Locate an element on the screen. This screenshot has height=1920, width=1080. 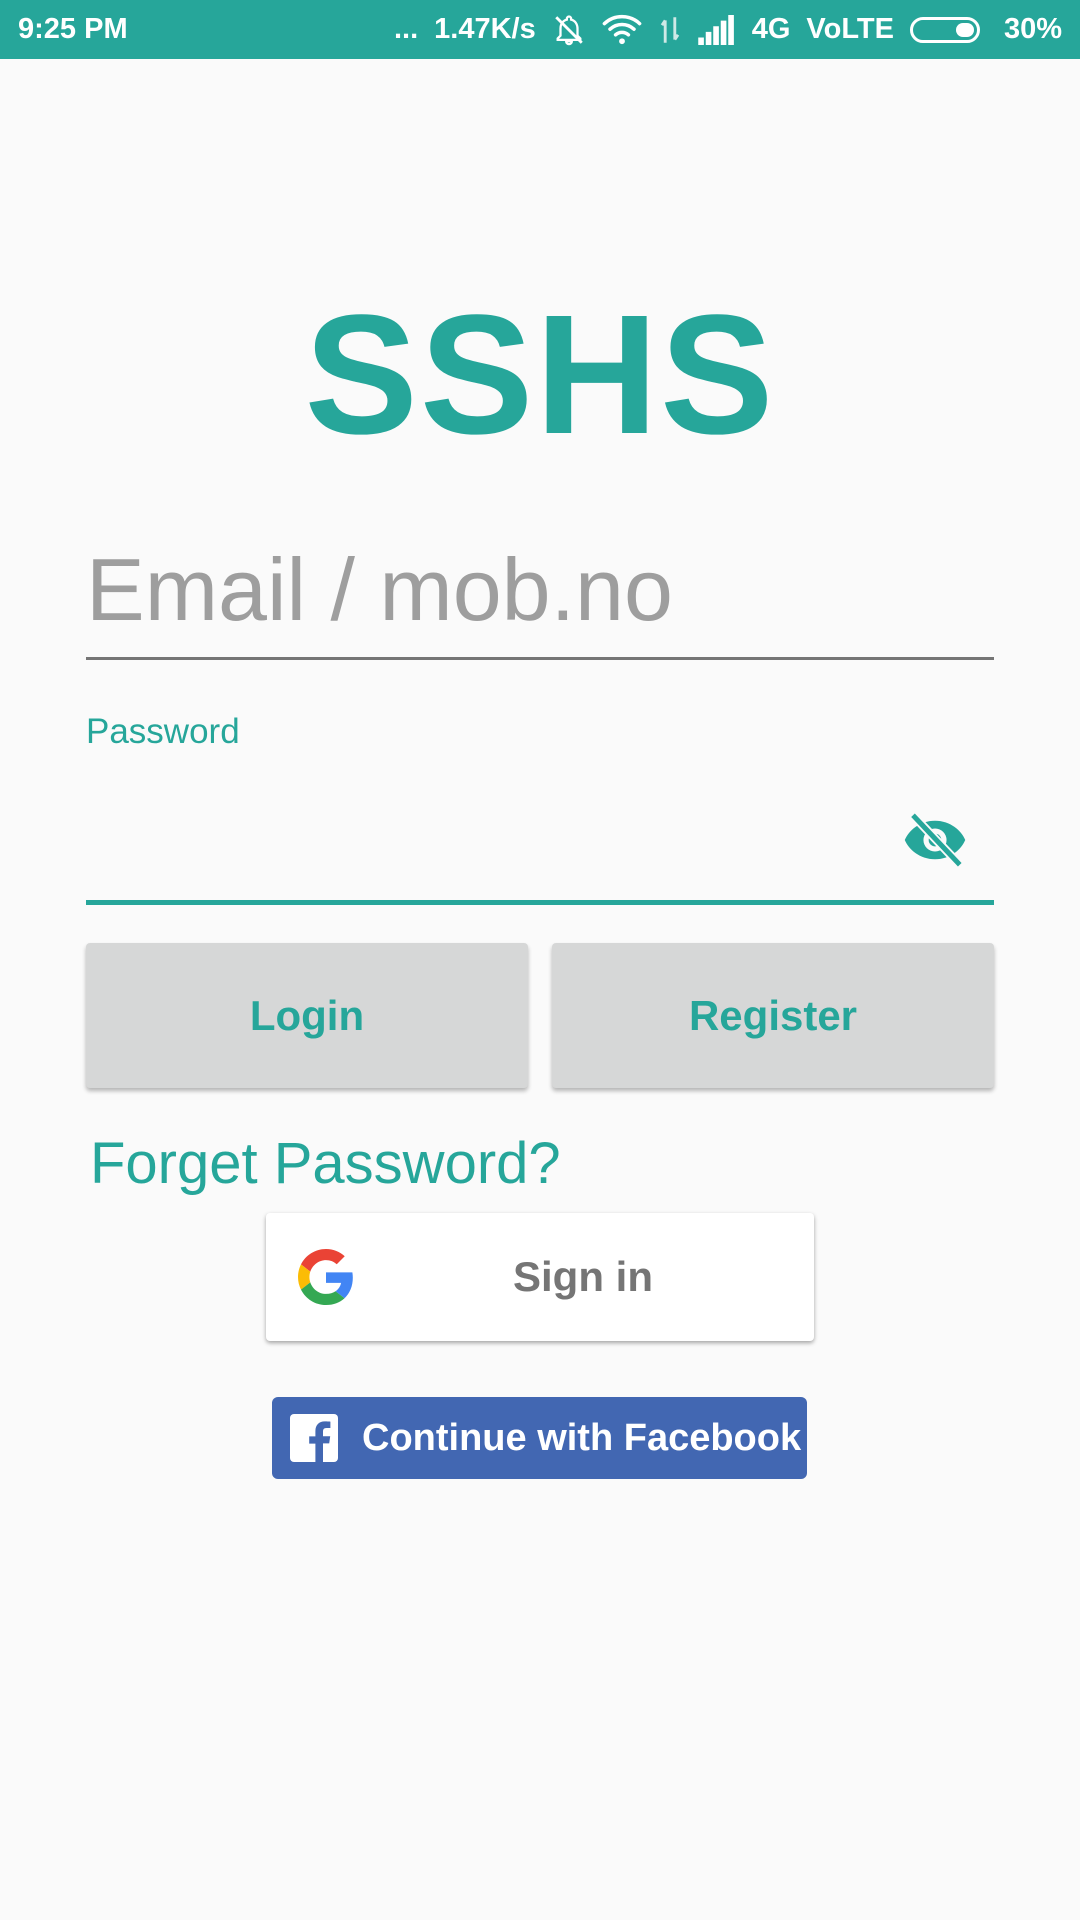
google-sign-in-label: Sign in is located at coordinates (583, 1276).